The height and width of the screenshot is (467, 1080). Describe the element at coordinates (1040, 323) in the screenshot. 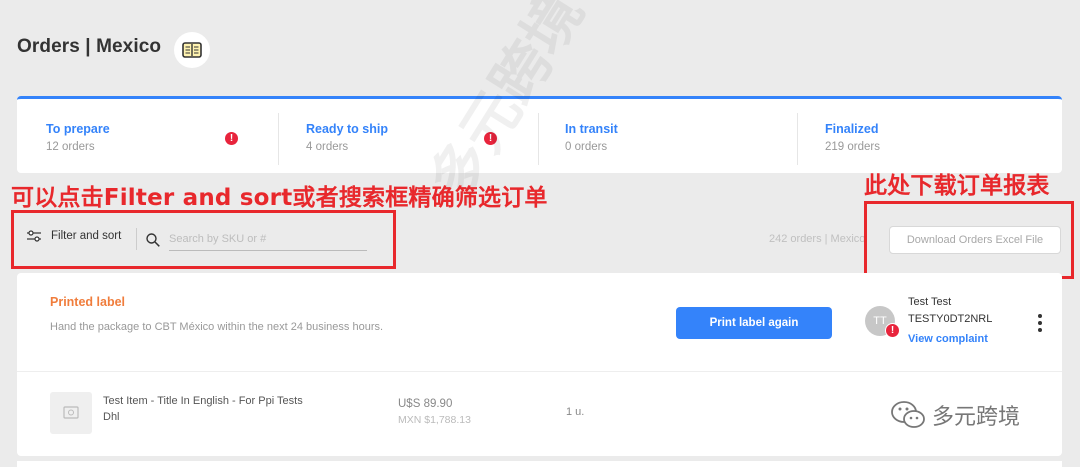

I see `more-options-icon` at that location.